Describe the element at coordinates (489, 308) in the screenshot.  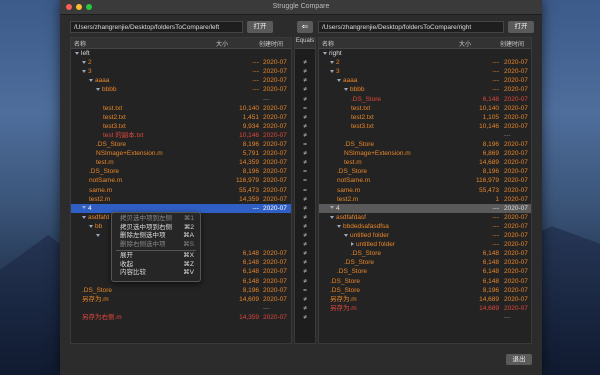
I see `file-size: 14,689` at that location.